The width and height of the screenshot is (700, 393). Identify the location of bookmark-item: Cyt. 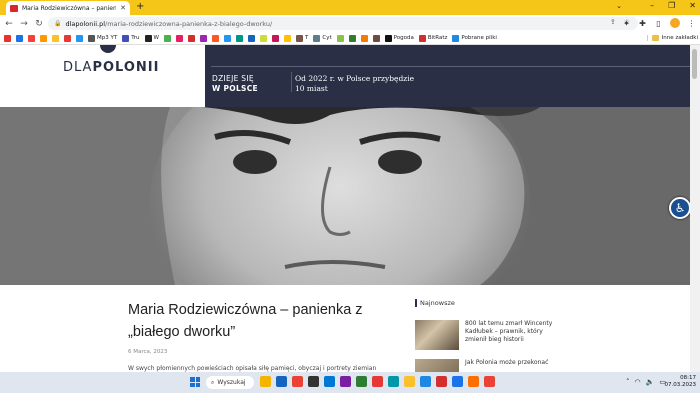
(322, 38).